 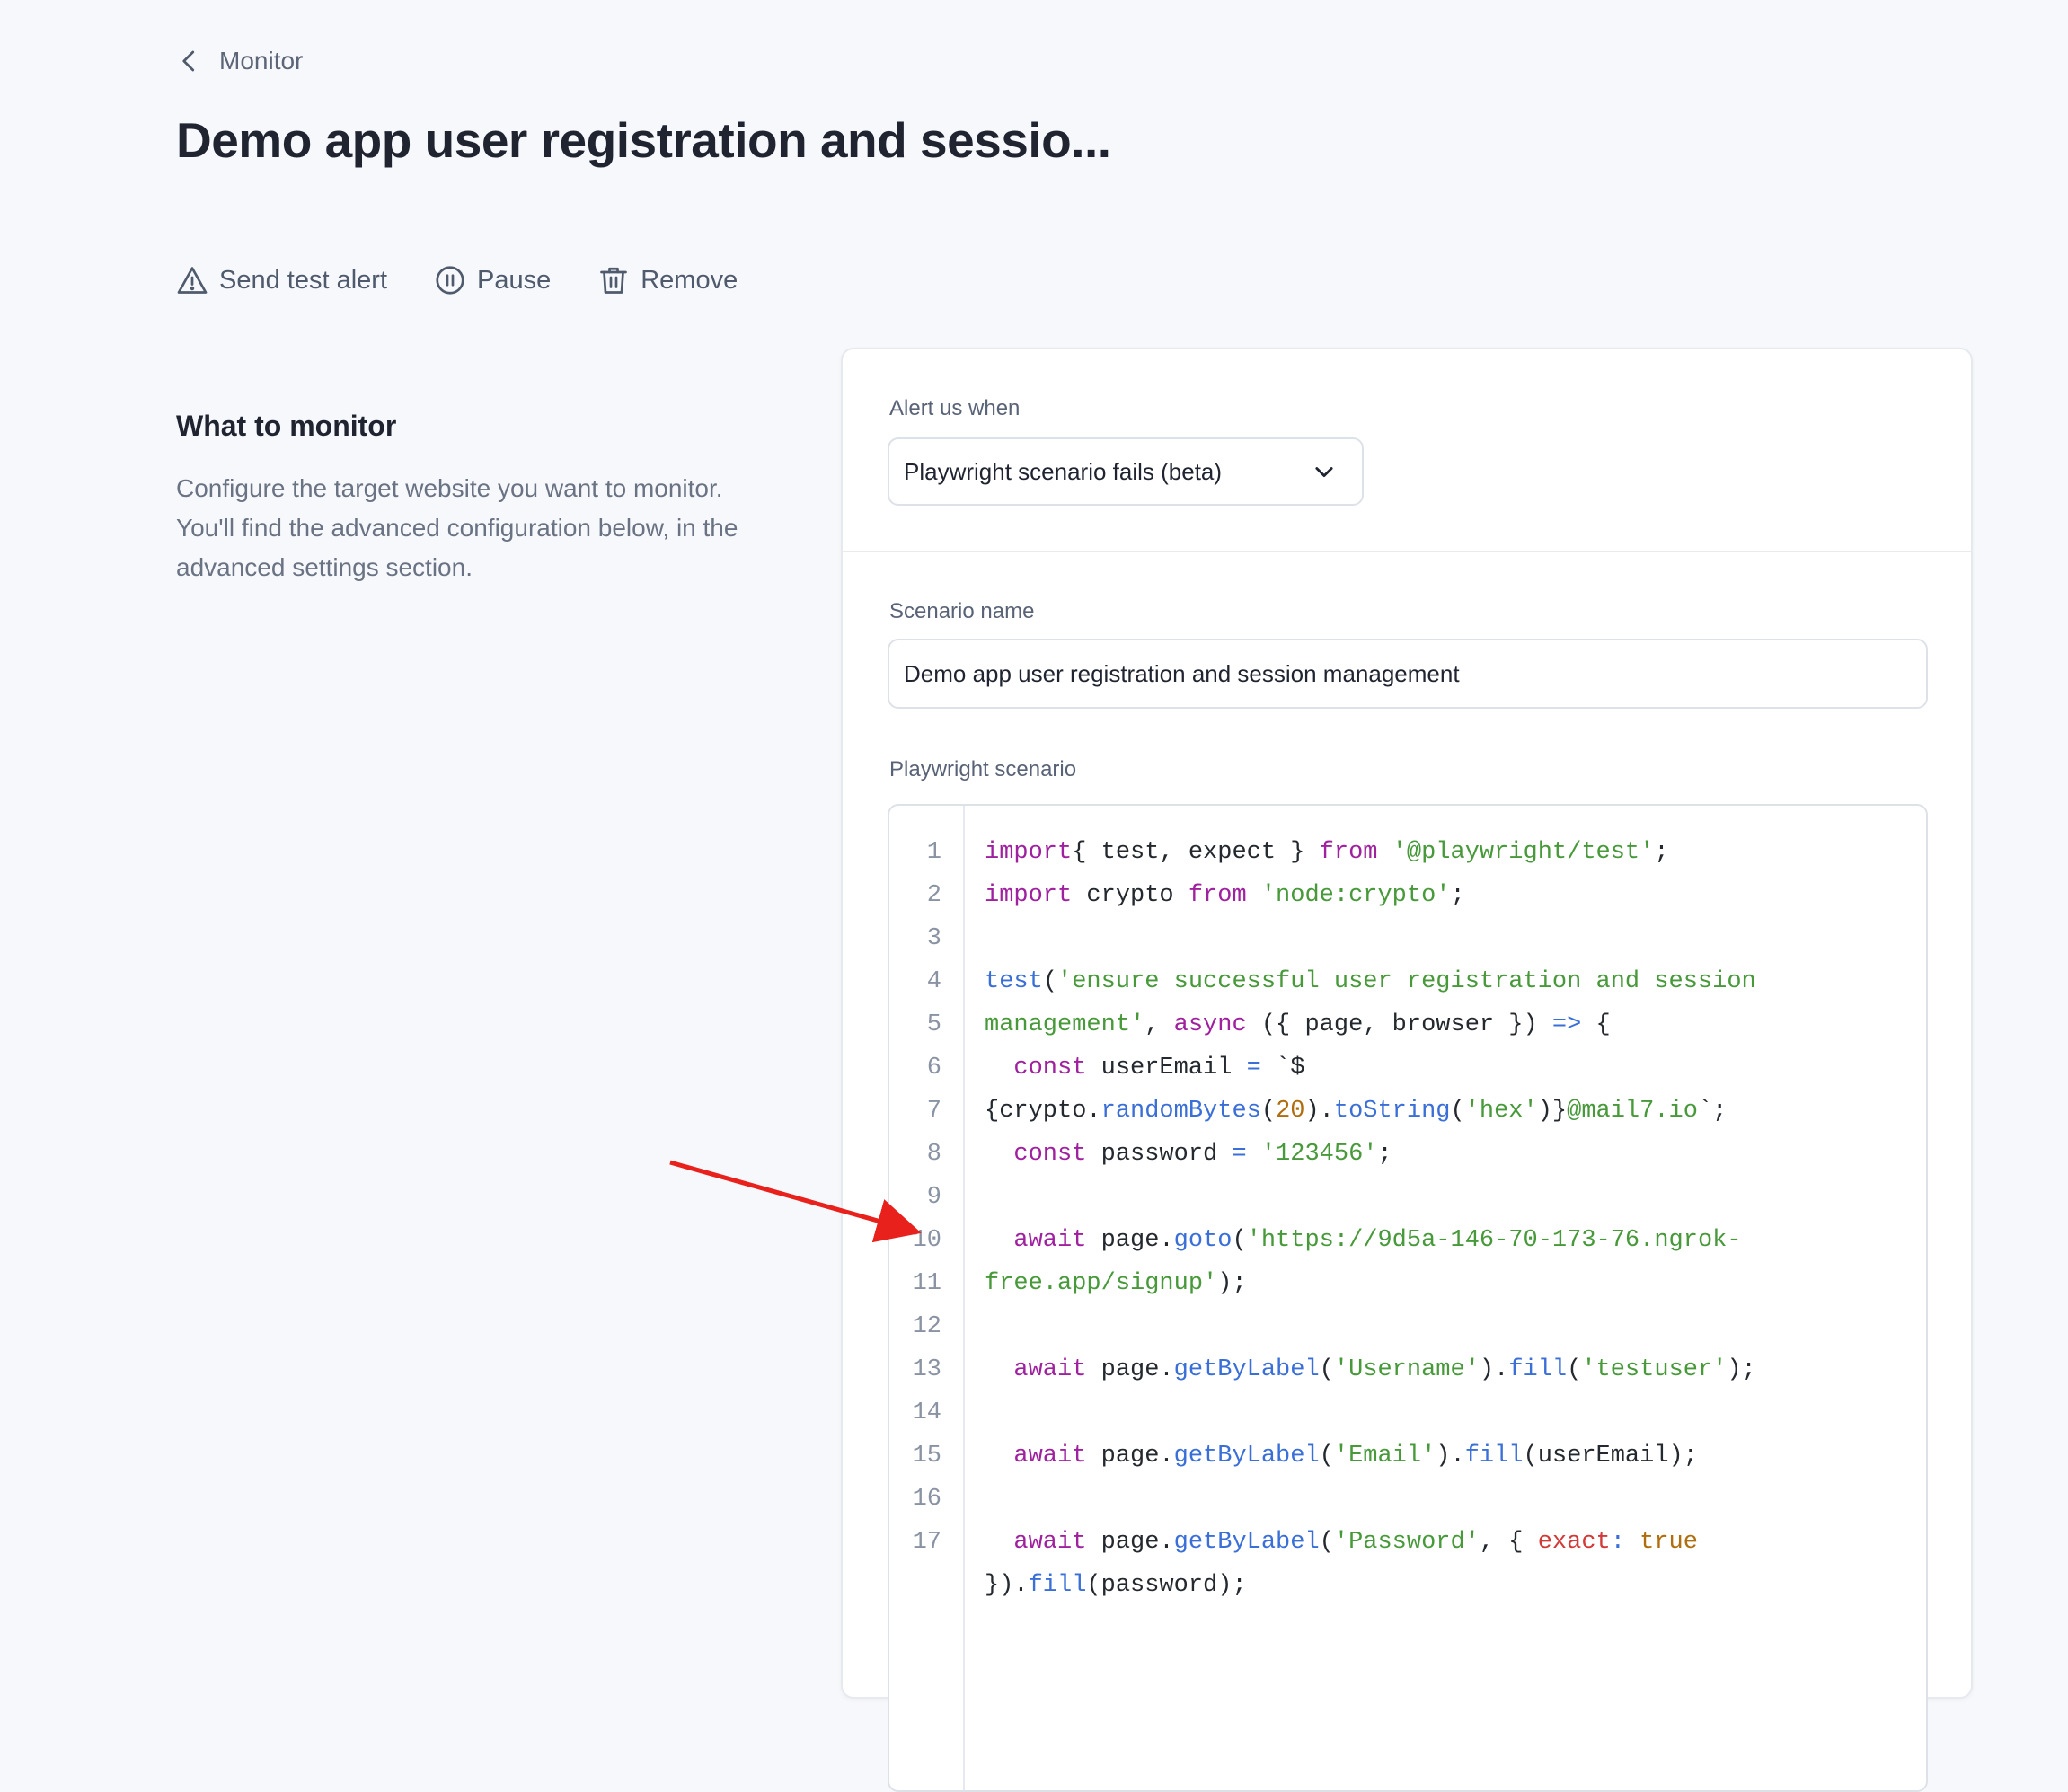 I want to click on code-token: 20, so click(x=1290, y=1111).